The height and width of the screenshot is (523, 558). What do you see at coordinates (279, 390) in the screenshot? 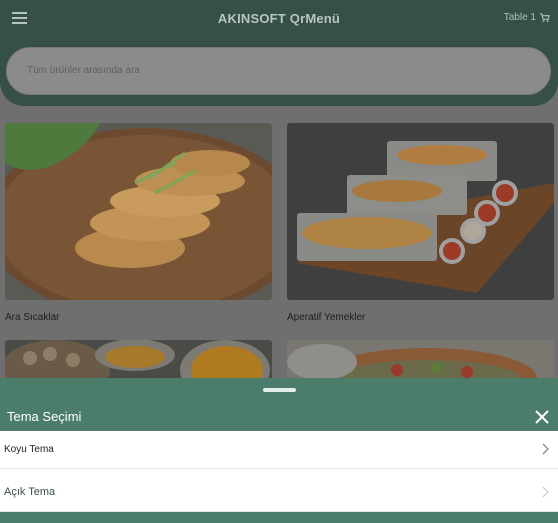
I see `drag-handle` at bounding box center [279, 390].